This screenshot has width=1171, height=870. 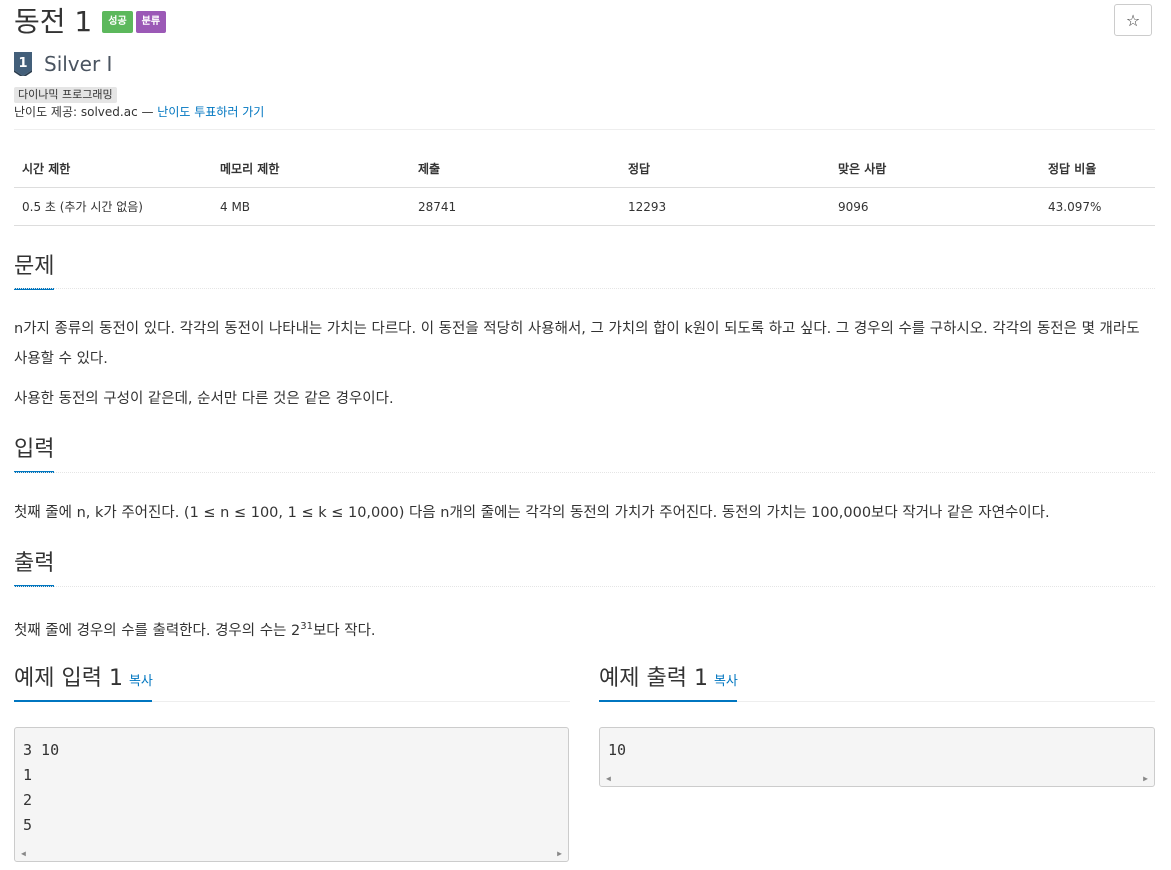 I want to click on output-section-heading: 출력, so click(x=34, y=563).